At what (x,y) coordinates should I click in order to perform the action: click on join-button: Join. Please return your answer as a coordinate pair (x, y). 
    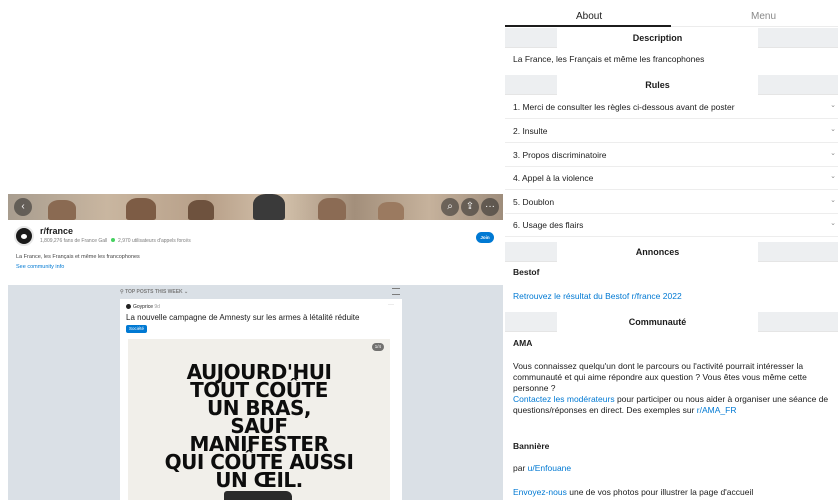
    Looking at the image, I should click on (485, 237).